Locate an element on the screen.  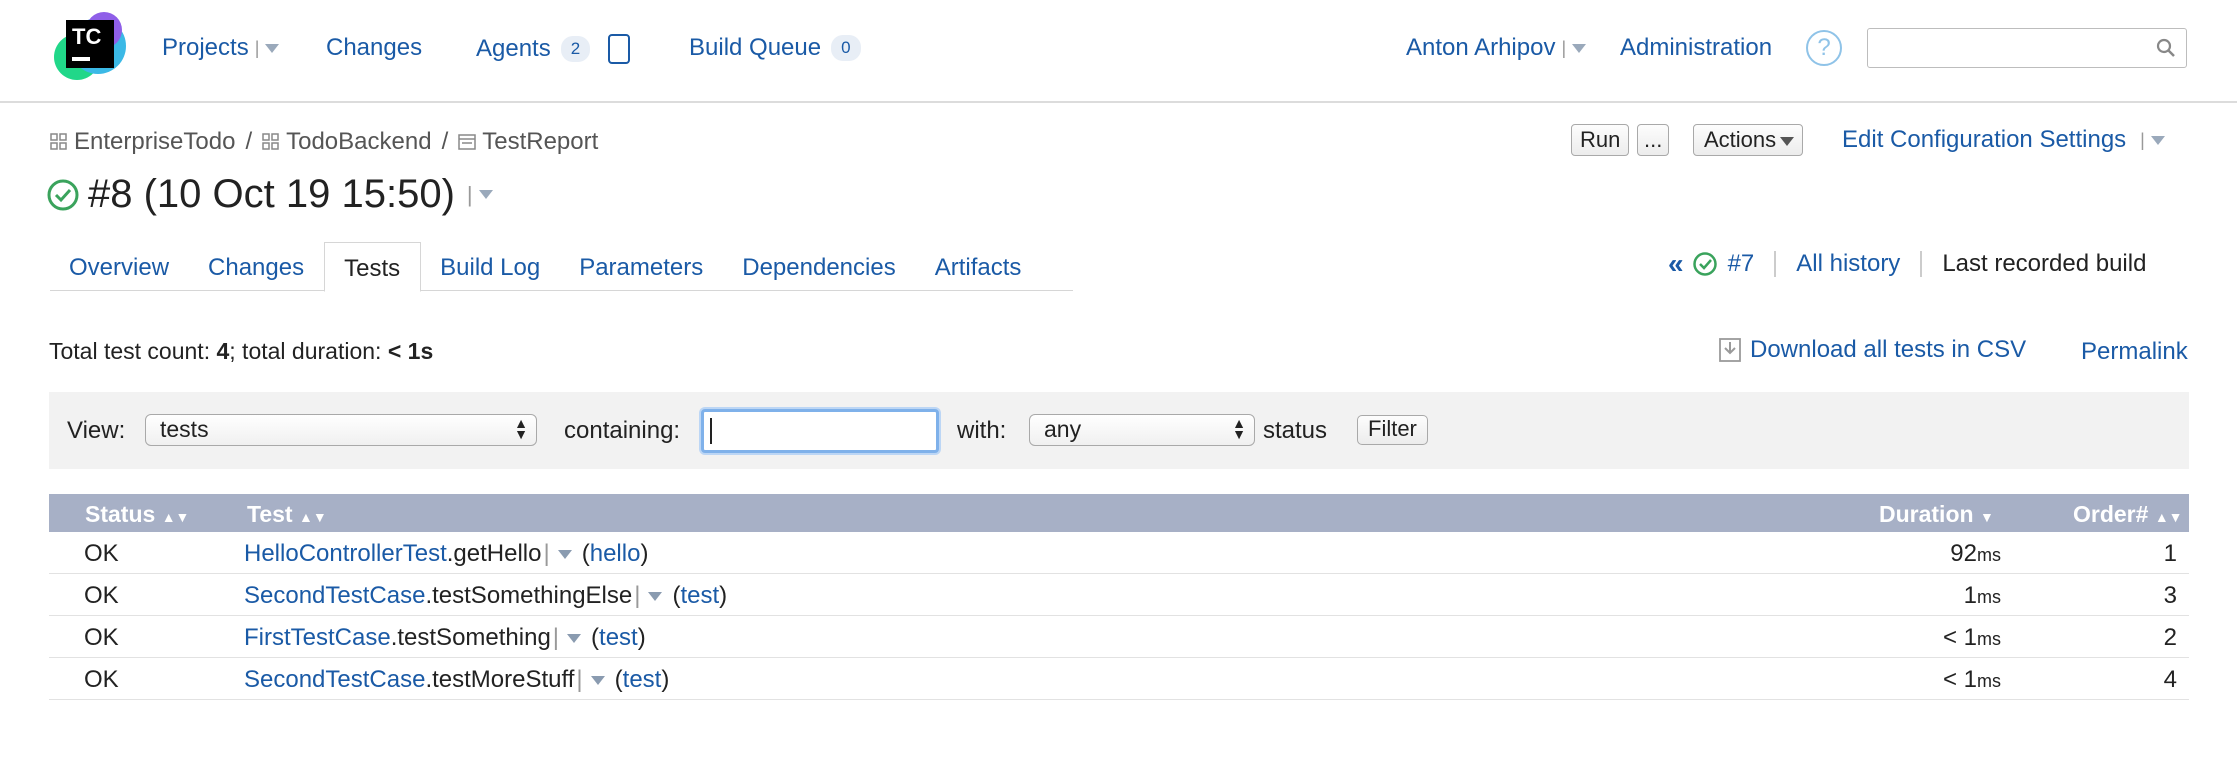
user-menu: Anton Arhipov | is located at coordinates (1496, 48).